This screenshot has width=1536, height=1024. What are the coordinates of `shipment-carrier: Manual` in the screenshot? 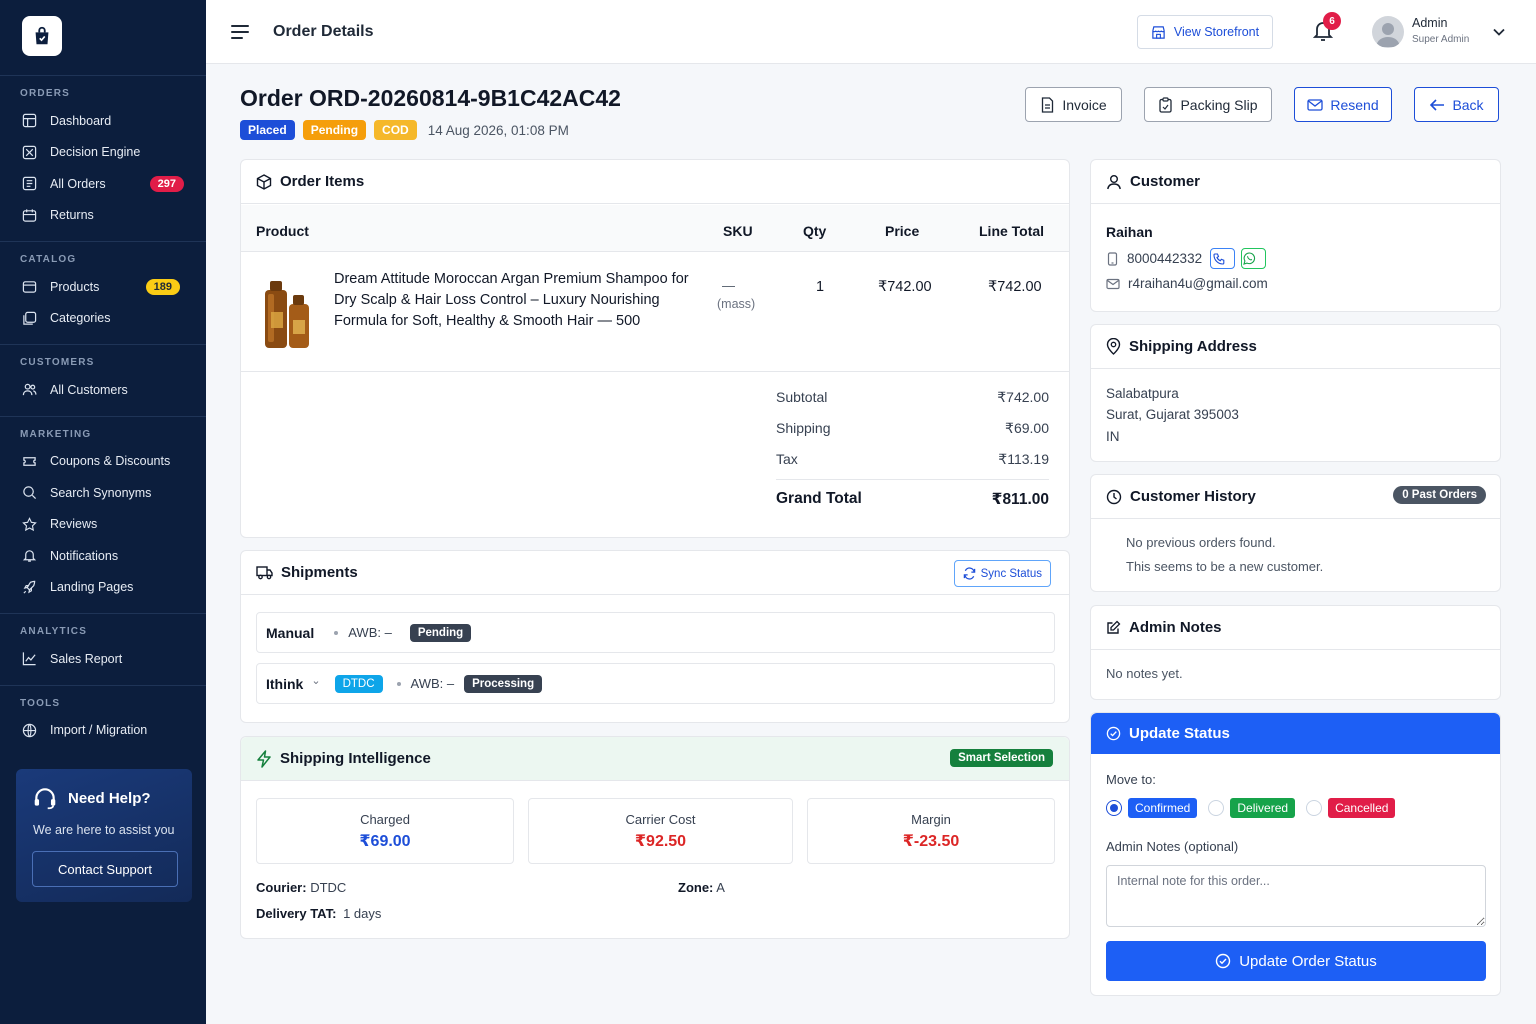 It's located at (290, 632).